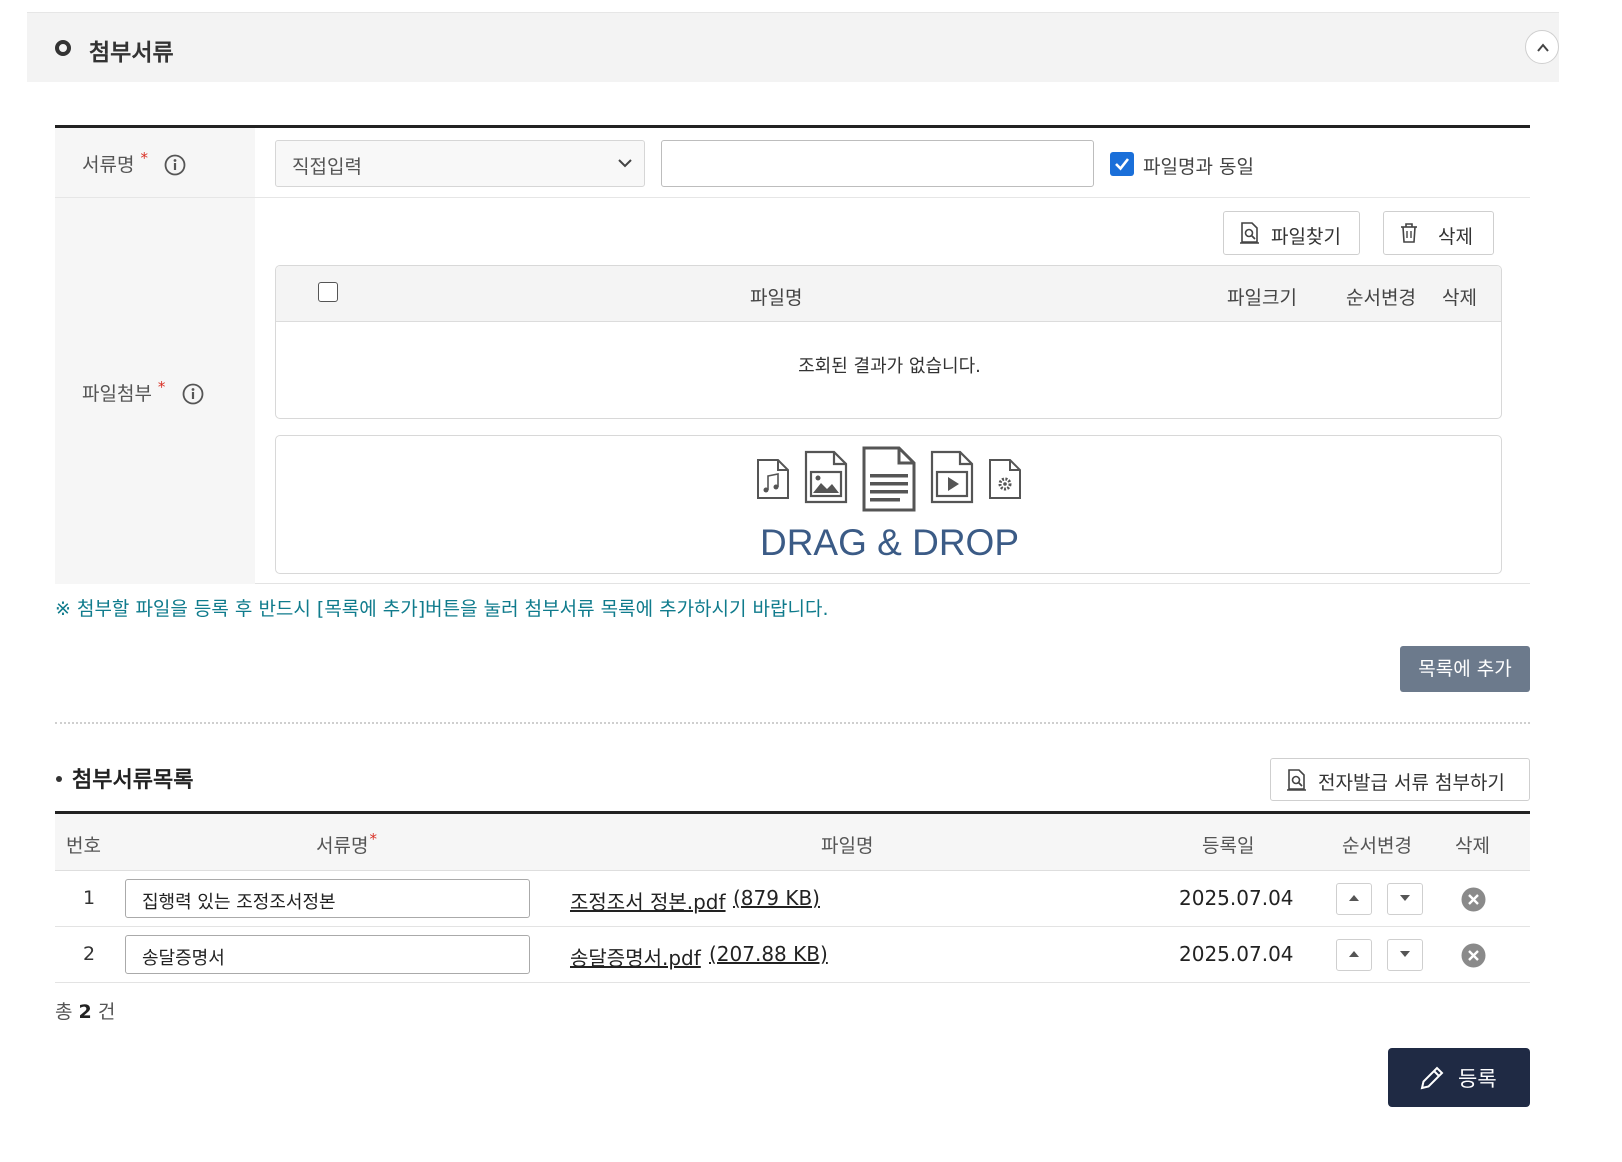  Describe the element at coordinates (888, 342) in the screenshot. I see `file-grid: 파일명 파일크기 순서변경 삭제 조회된 결과가 없습니다.` at that location.